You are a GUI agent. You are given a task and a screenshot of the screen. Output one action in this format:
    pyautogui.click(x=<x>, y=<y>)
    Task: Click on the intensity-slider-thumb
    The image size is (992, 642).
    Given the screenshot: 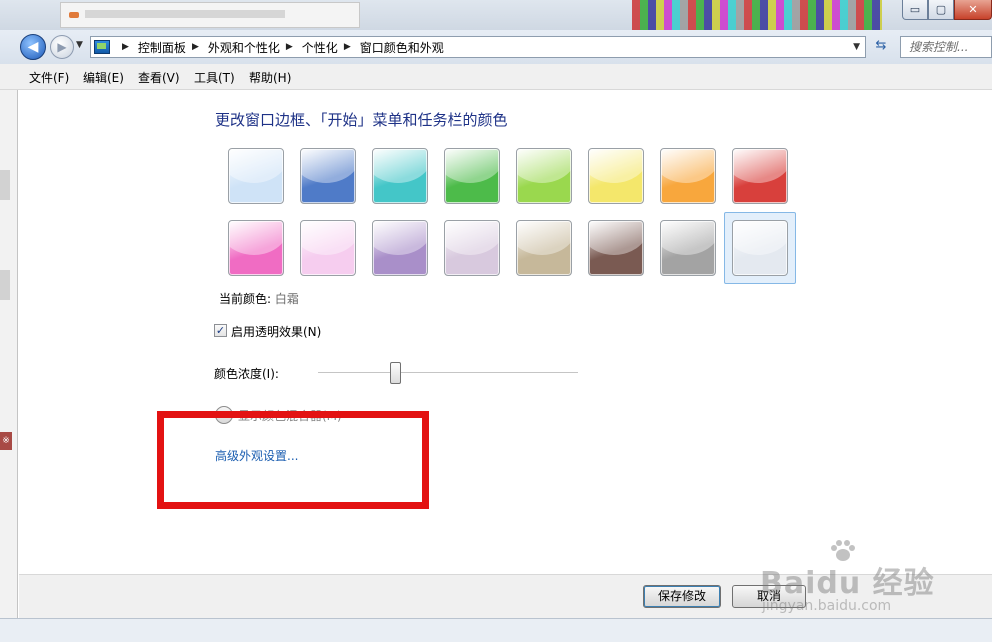 What is the action you would take?
    pyautogui.click(x=395, y=373)
    